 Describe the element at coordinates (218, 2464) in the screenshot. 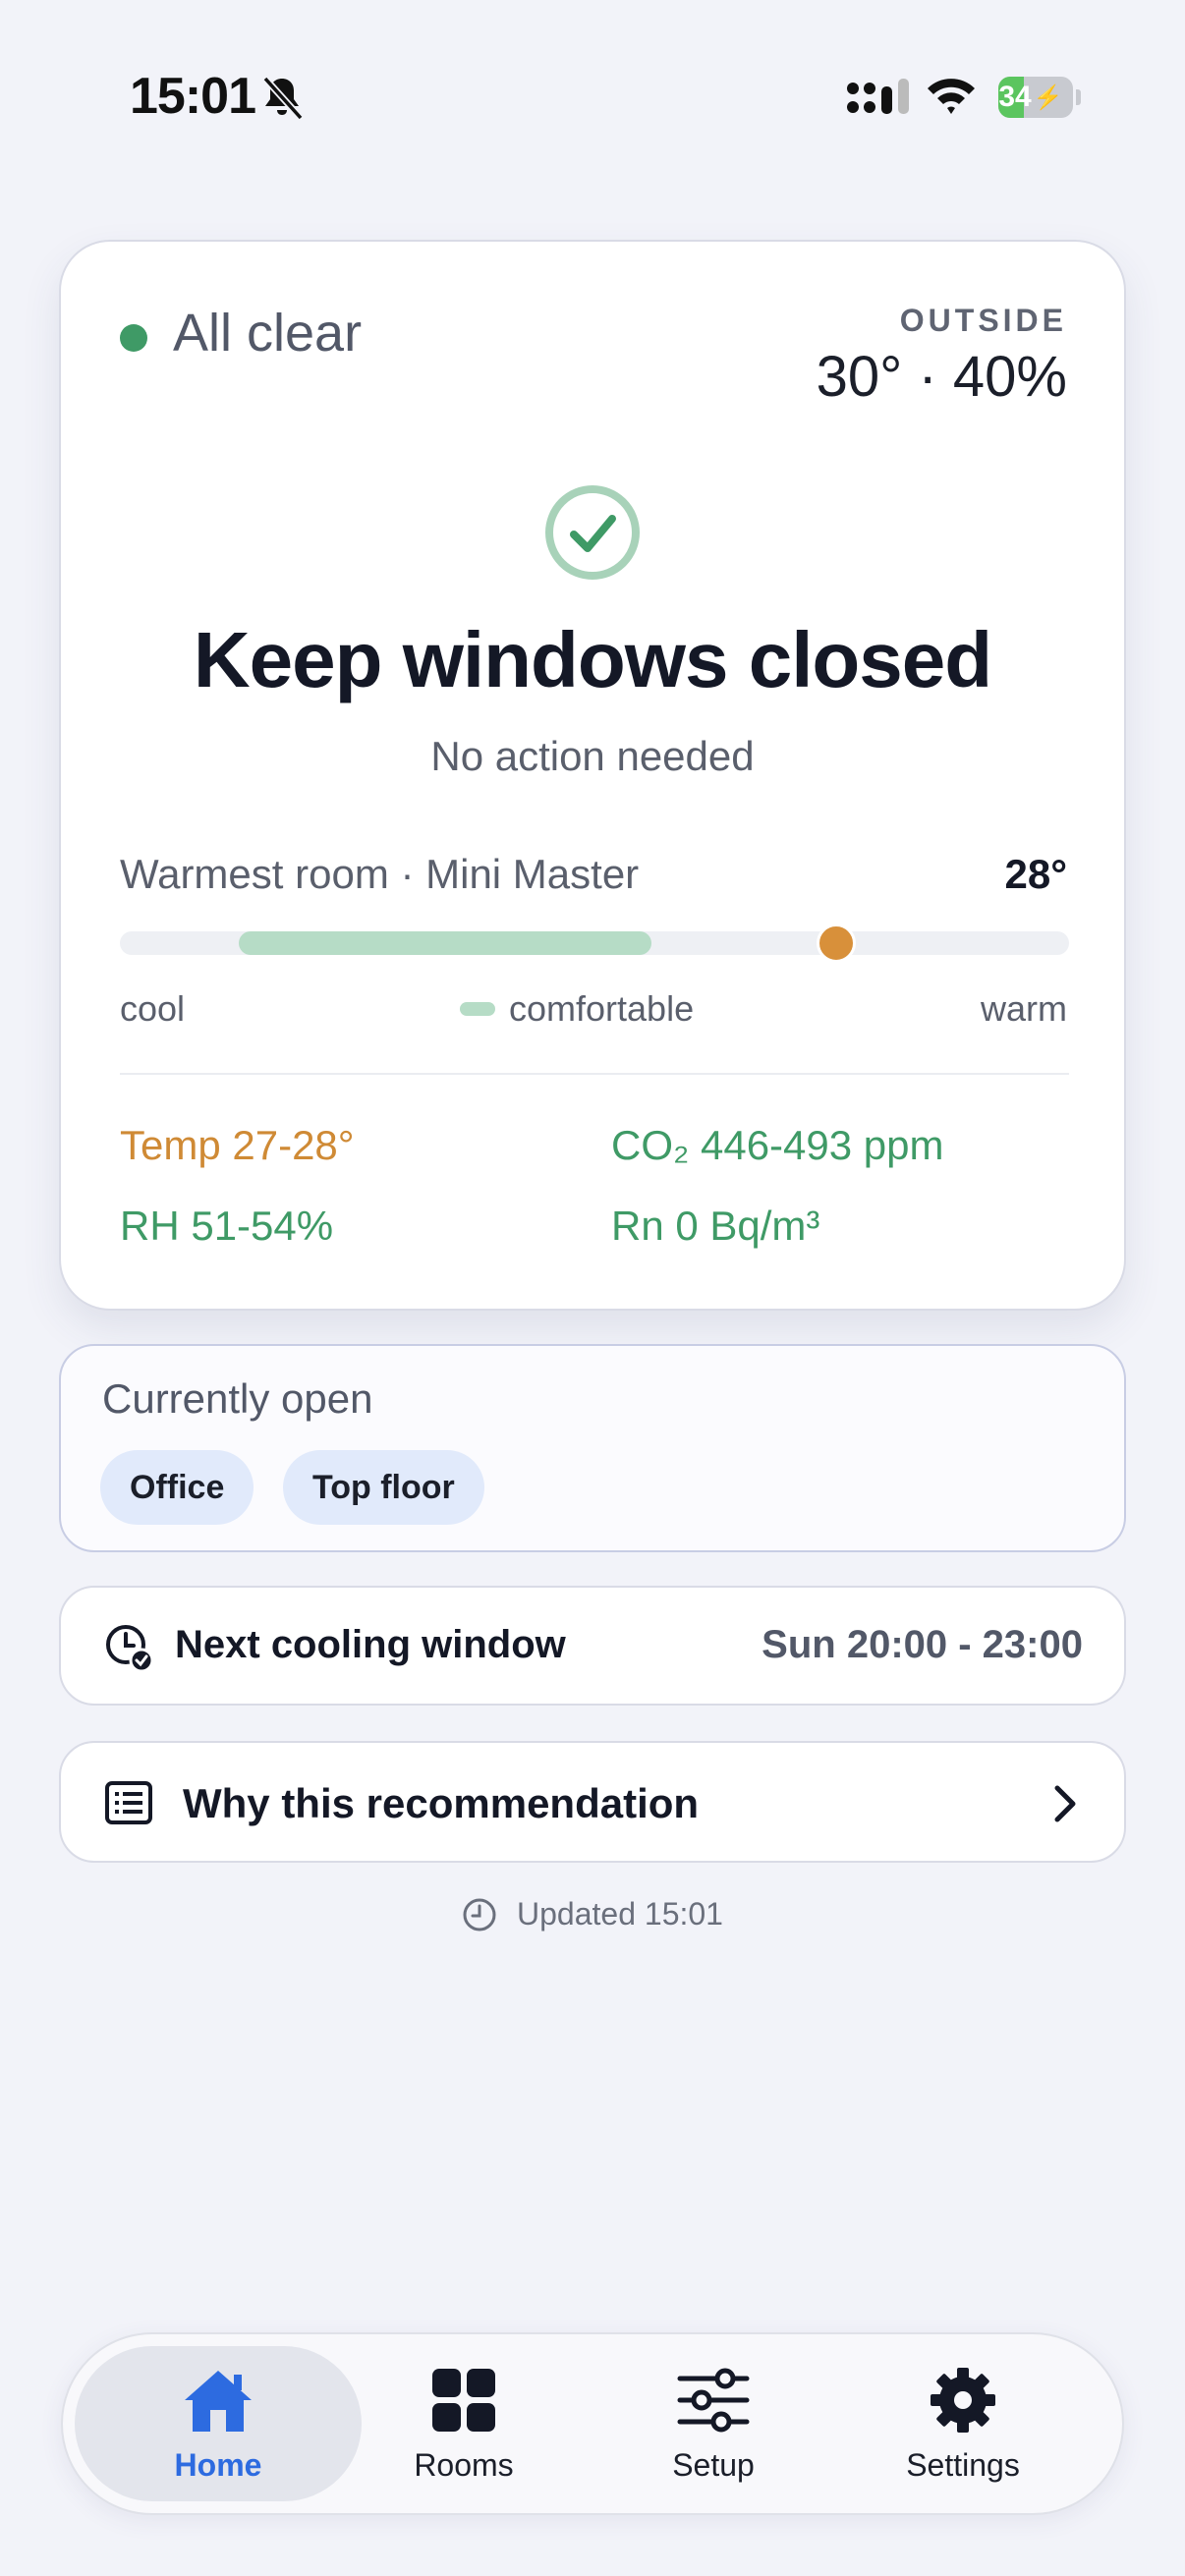

I see `tab-home-label: Home` at that location.